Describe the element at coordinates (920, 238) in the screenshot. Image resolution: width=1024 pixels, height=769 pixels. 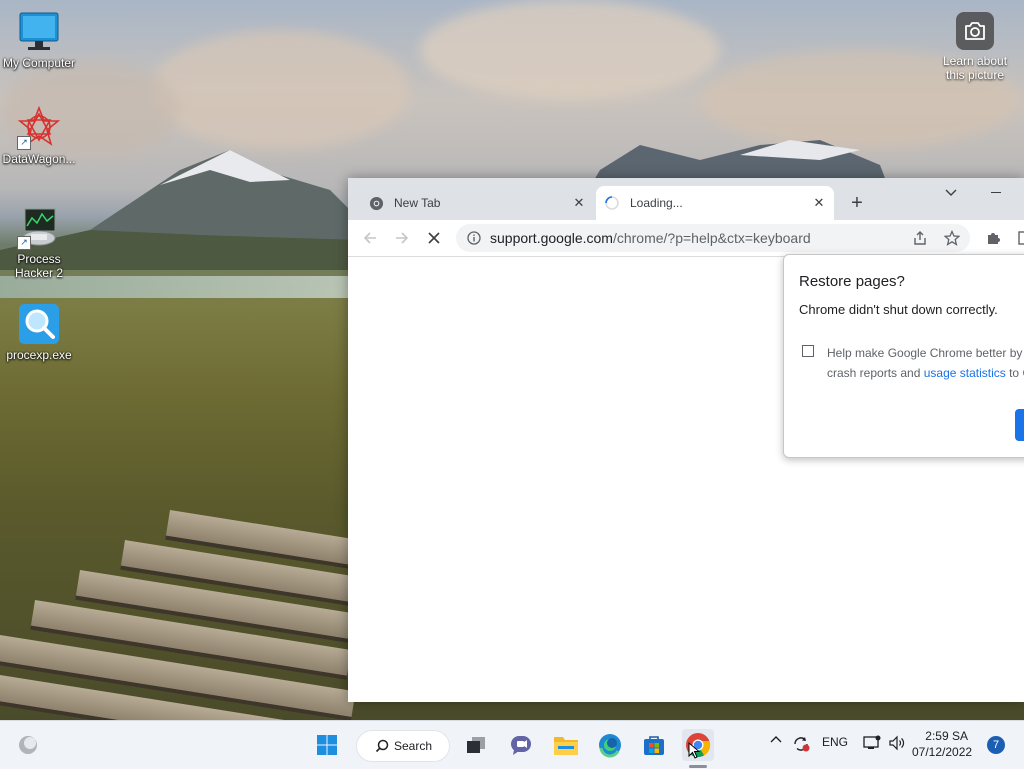
I see `share-icon` at that location.